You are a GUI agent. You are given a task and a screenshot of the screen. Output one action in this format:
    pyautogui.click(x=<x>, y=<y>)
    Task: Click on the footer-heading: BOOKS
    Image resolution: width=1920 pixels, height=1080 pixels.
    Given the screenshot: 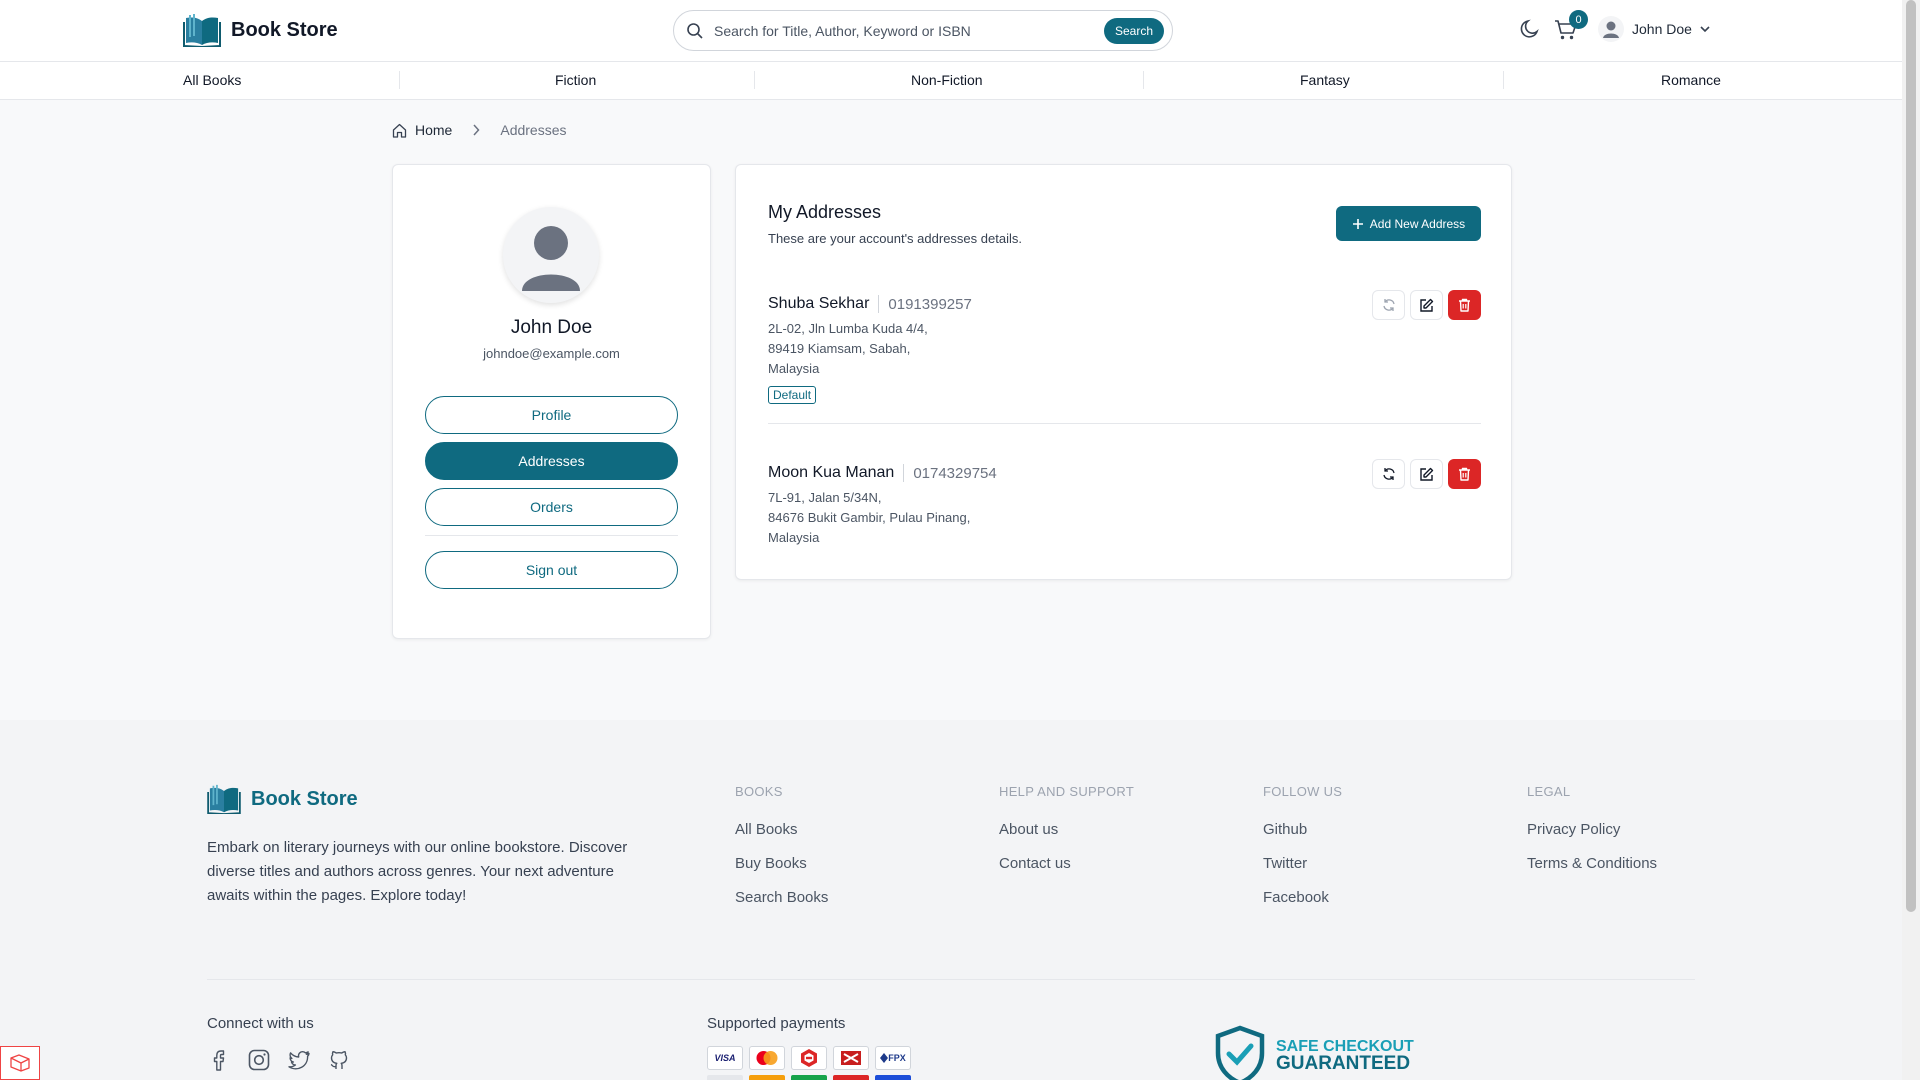 What is the action you would take?
    pyautogui.click(x=759, y=791)
    